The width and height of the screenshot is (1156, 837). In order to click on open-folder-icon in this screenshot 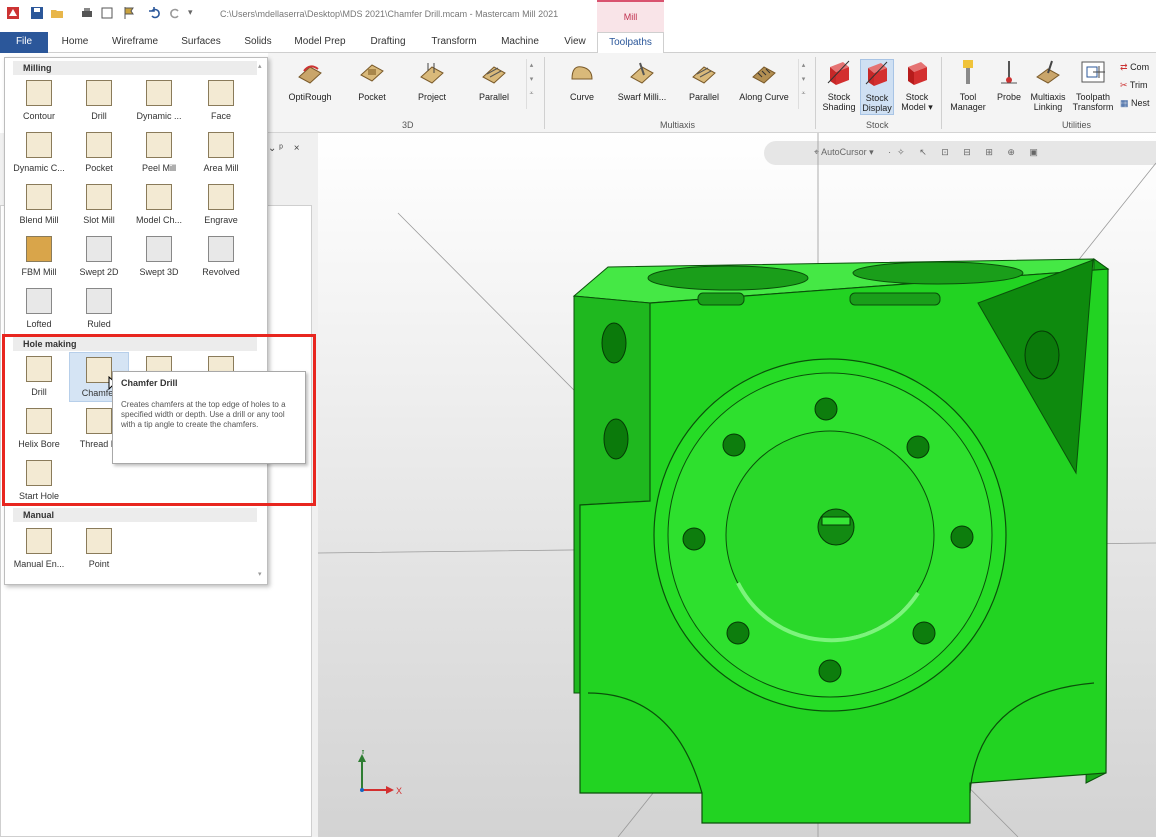, I will do `click(57, 13)`.